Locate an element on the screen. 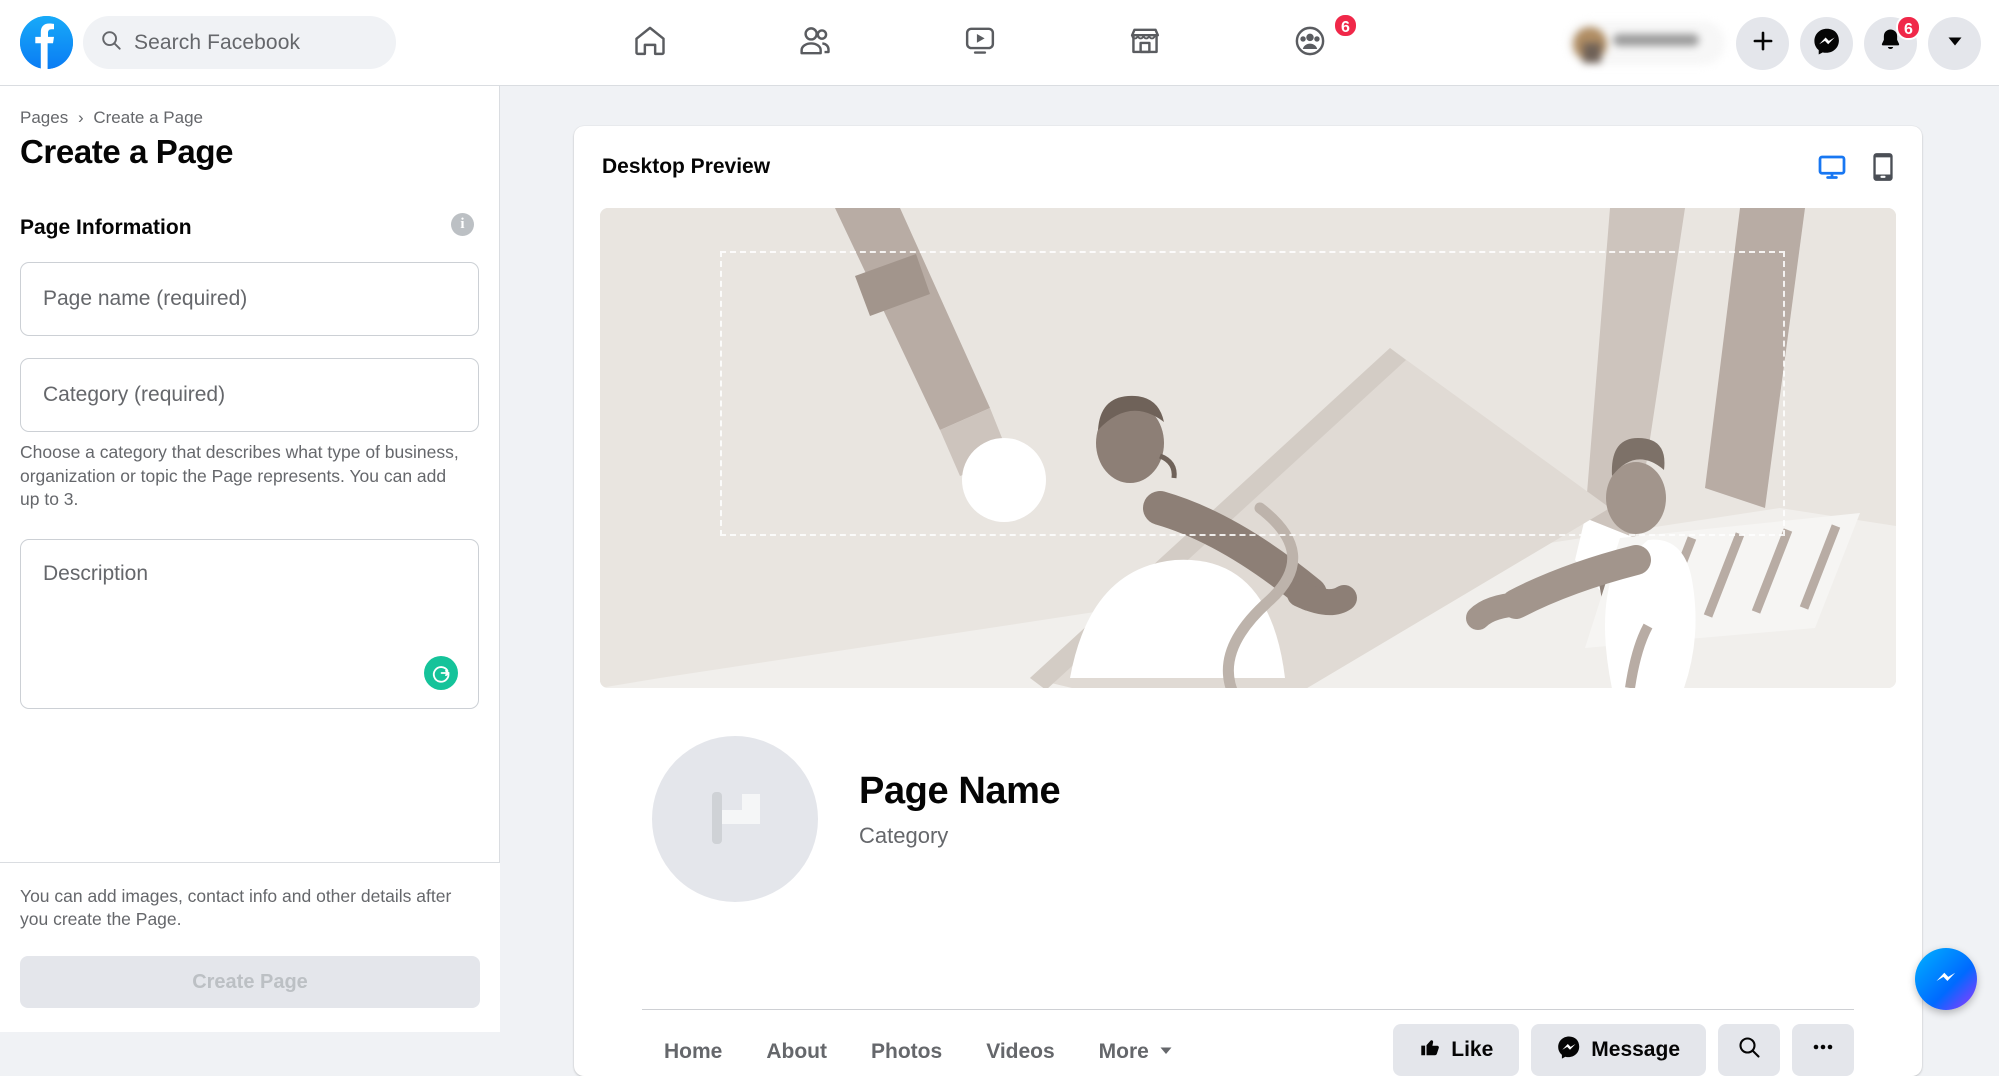  thumbs-up-icon is located at coordinates (1430, 1050).